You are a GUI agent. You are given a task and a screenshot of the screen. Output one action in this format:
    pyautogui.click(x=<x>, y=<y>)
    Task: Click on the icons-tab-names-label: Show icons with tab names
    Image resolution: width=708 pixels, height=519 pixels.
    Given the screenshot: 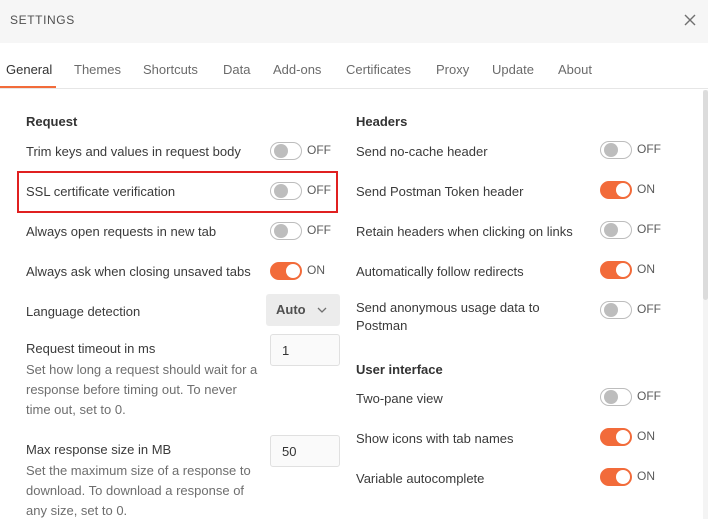 What is the action you would take?
    pyautogui.click(x=435, y=438)
    